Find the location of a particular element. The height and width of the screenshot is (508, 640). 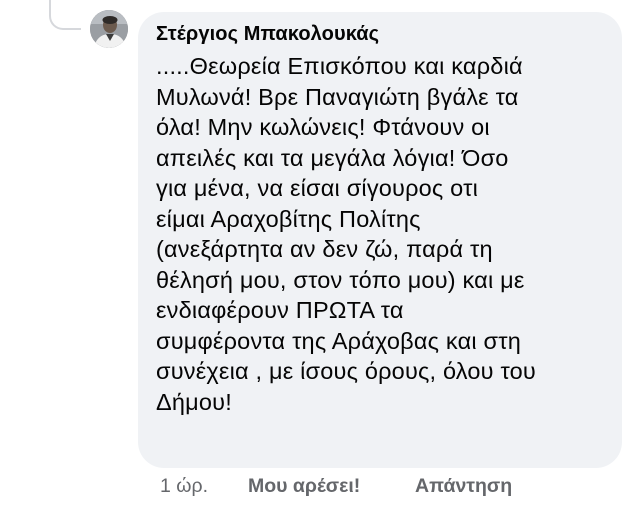

avatar is located at coordinates (109, 29).